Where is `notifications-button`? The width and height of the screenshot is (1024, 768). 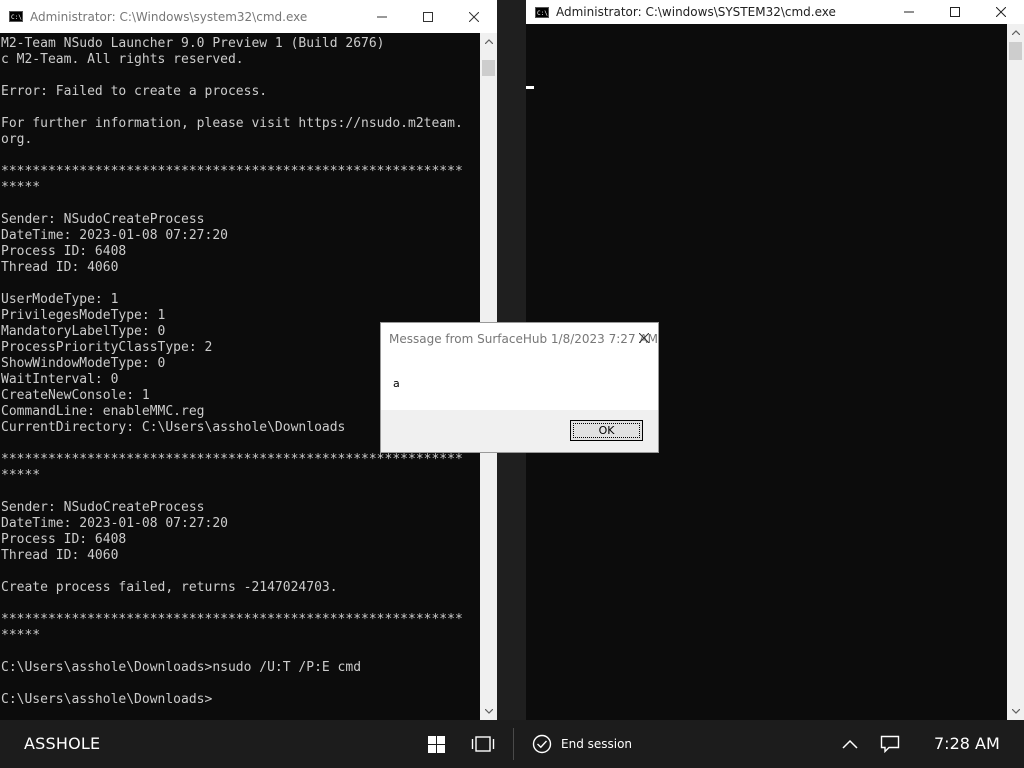 notifications-button is located at coordinates (890, 744).